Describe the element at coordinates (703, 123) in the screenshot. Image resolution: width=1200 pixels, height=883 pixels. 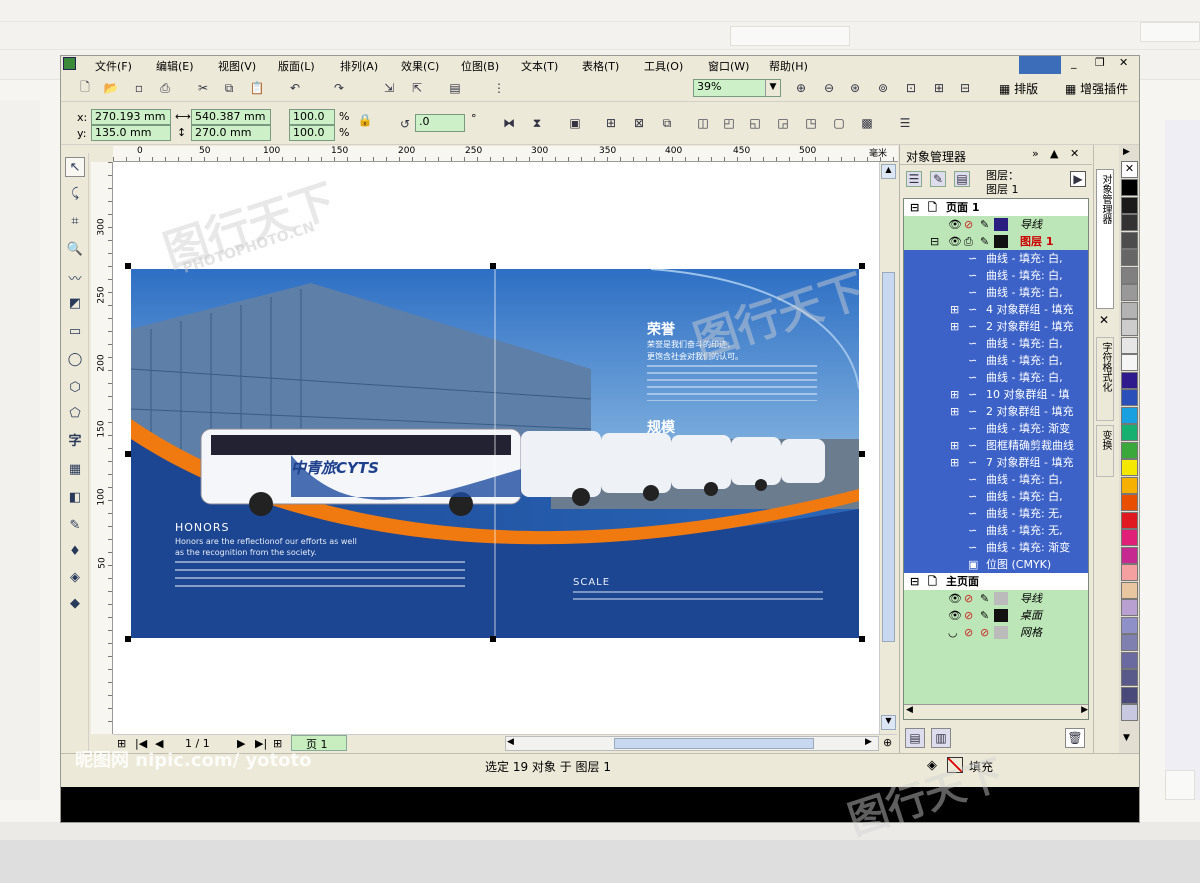
I see `combine-icon: ◫` at that location.